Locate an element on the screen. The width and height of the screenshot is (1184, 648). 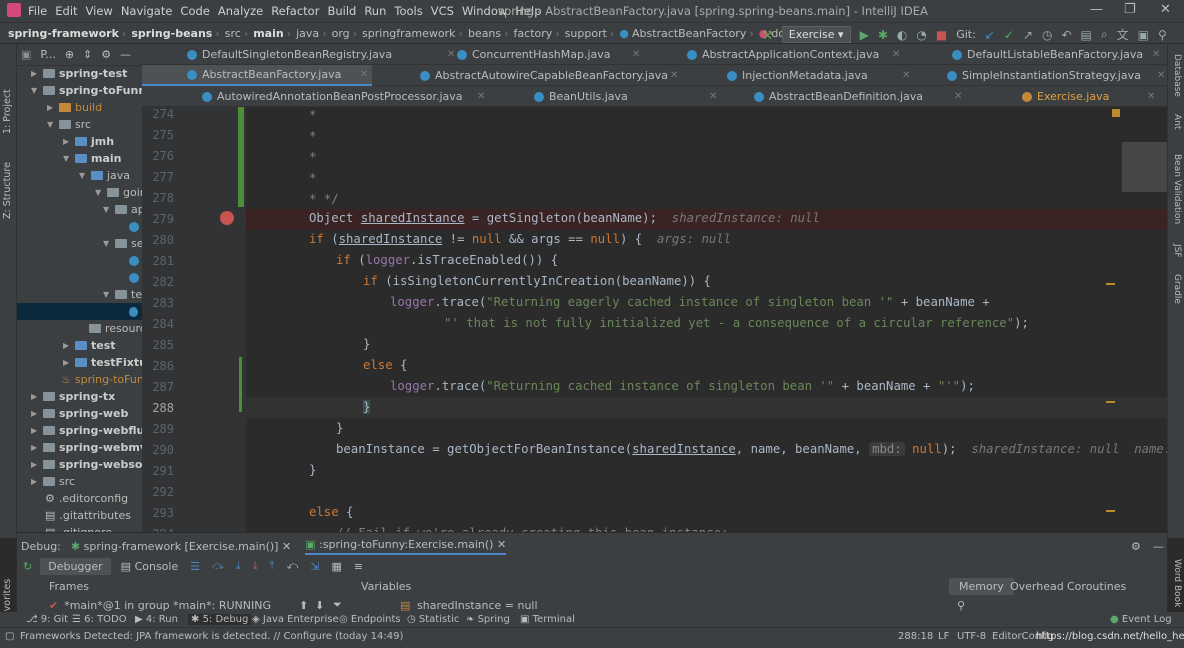
tree-node: ▶ spring-test is located at coordinates (79, 73).